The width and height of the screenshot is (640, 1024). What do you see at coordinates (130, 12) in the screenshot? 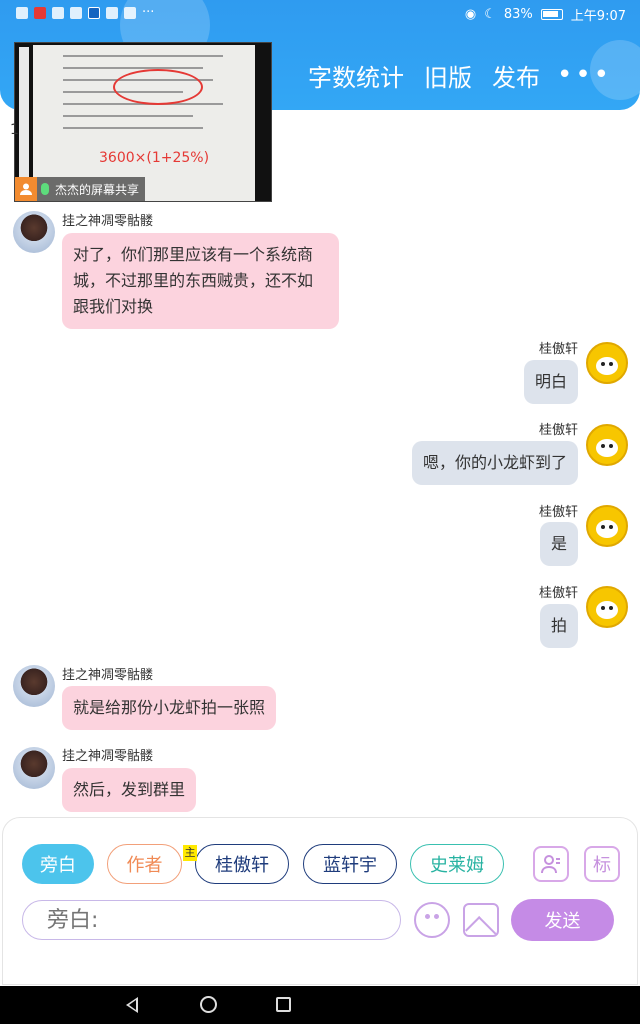
I see `upload-cloud-icon` at bounding box center [130, 12].